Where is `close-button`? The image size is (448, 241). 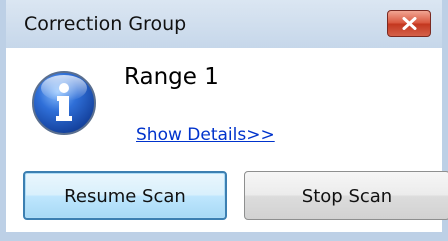 close-button is located at coordinates (409, 23).